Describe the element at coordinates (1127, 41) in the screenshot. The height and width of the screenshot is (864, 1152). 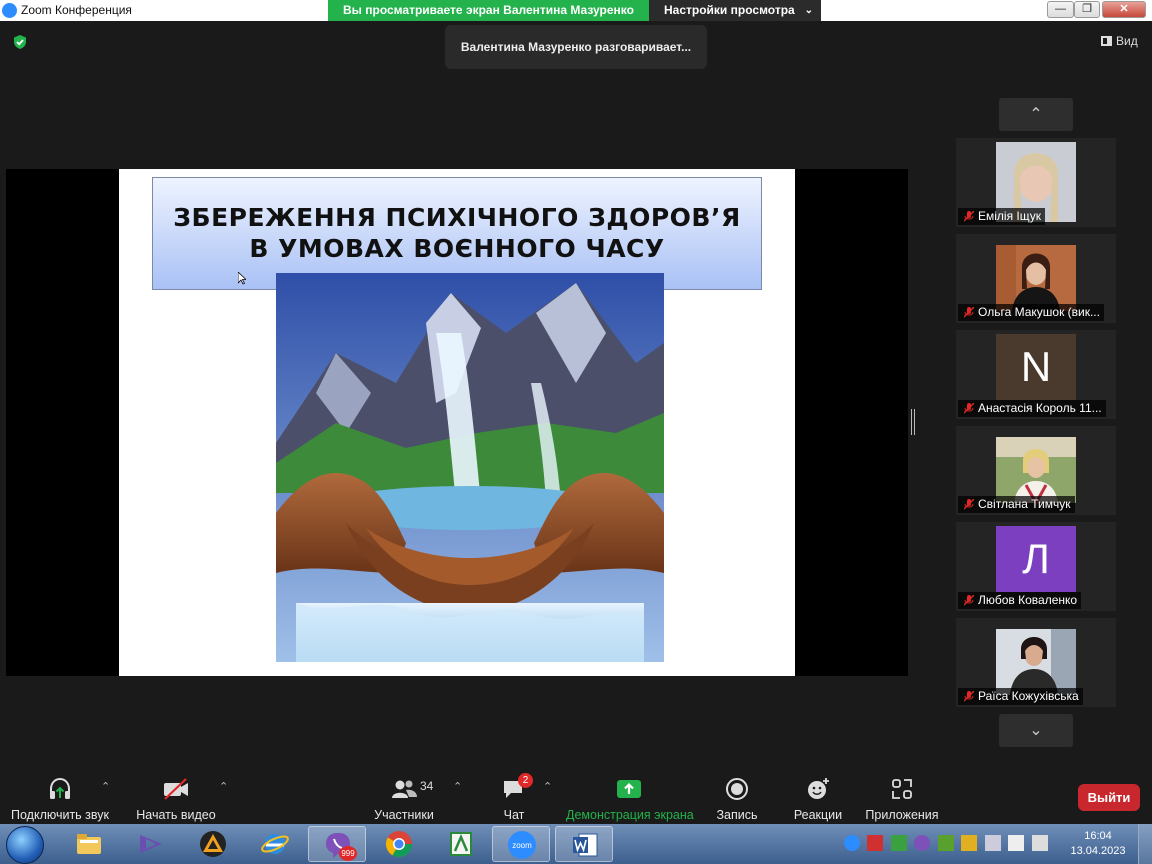
I see `view-layout-label: Вид` at that location.